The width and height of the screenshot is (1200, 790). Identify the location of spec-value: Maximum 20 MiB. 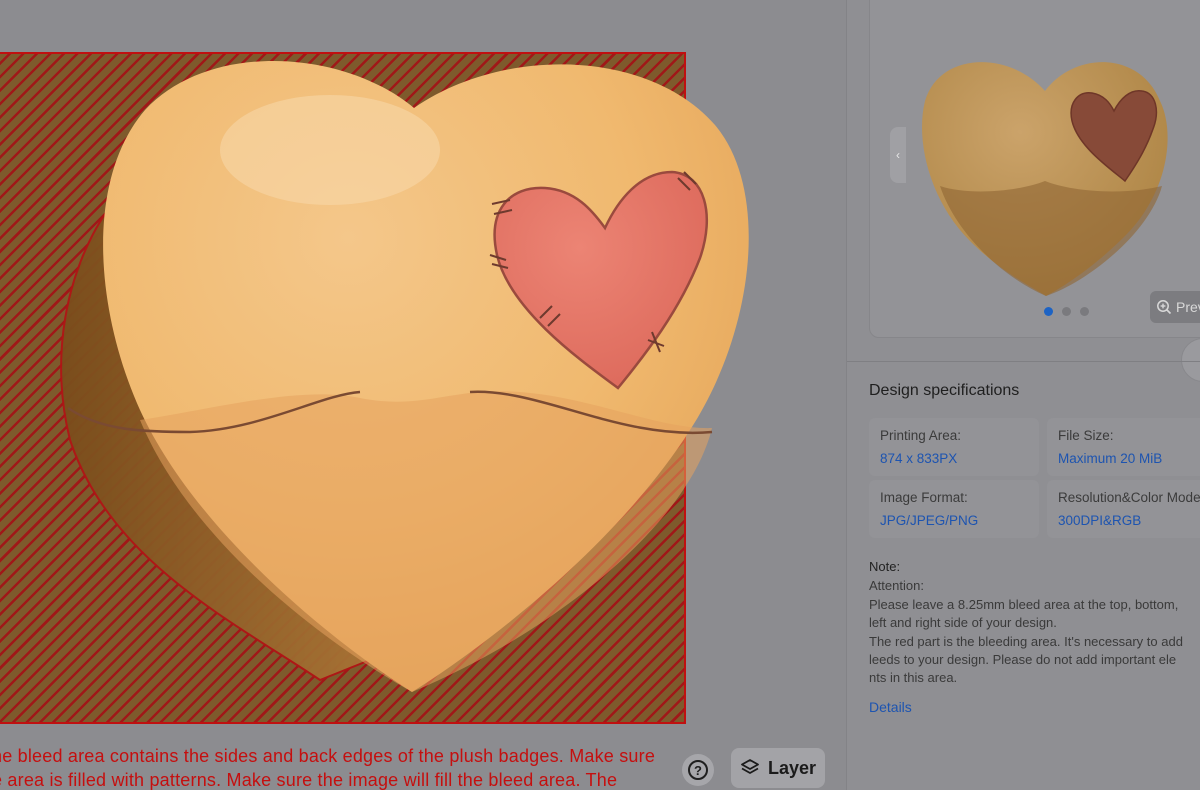
(1110, 458).